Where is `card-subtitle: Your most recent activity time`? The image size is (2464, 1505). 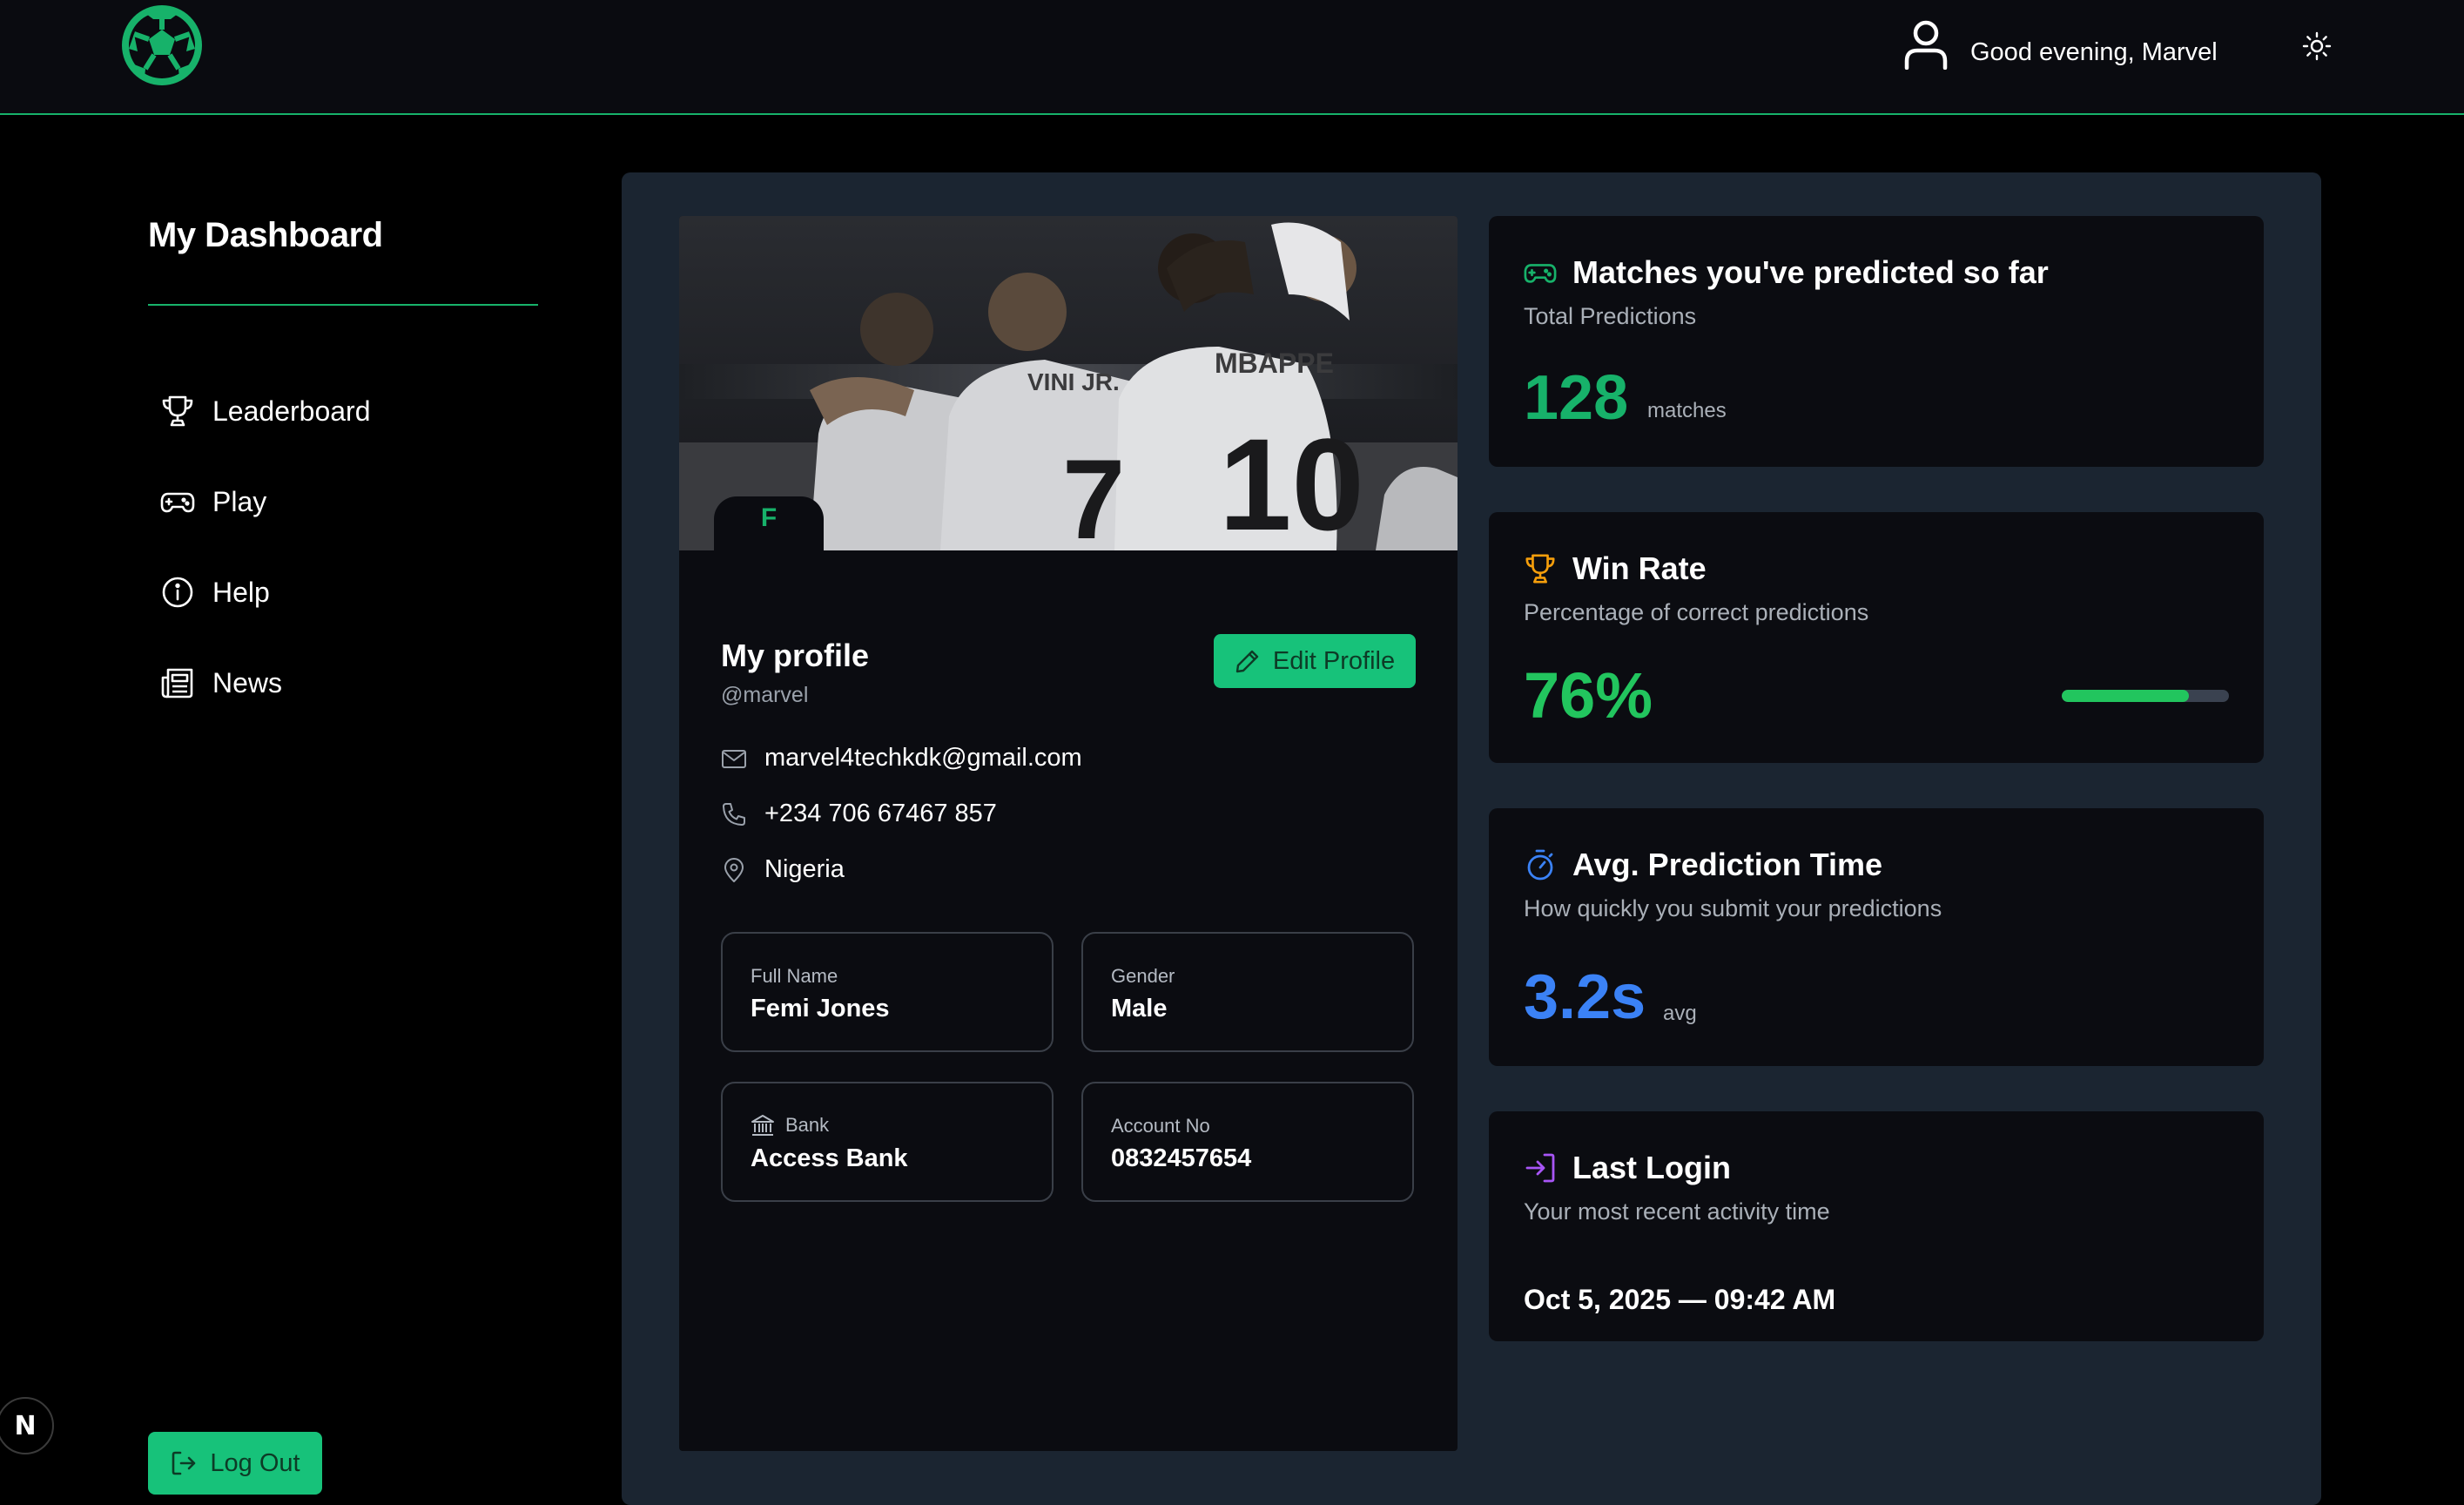
card-subtitle: Your most recent activity time is located at coordinates (1677, 1211).